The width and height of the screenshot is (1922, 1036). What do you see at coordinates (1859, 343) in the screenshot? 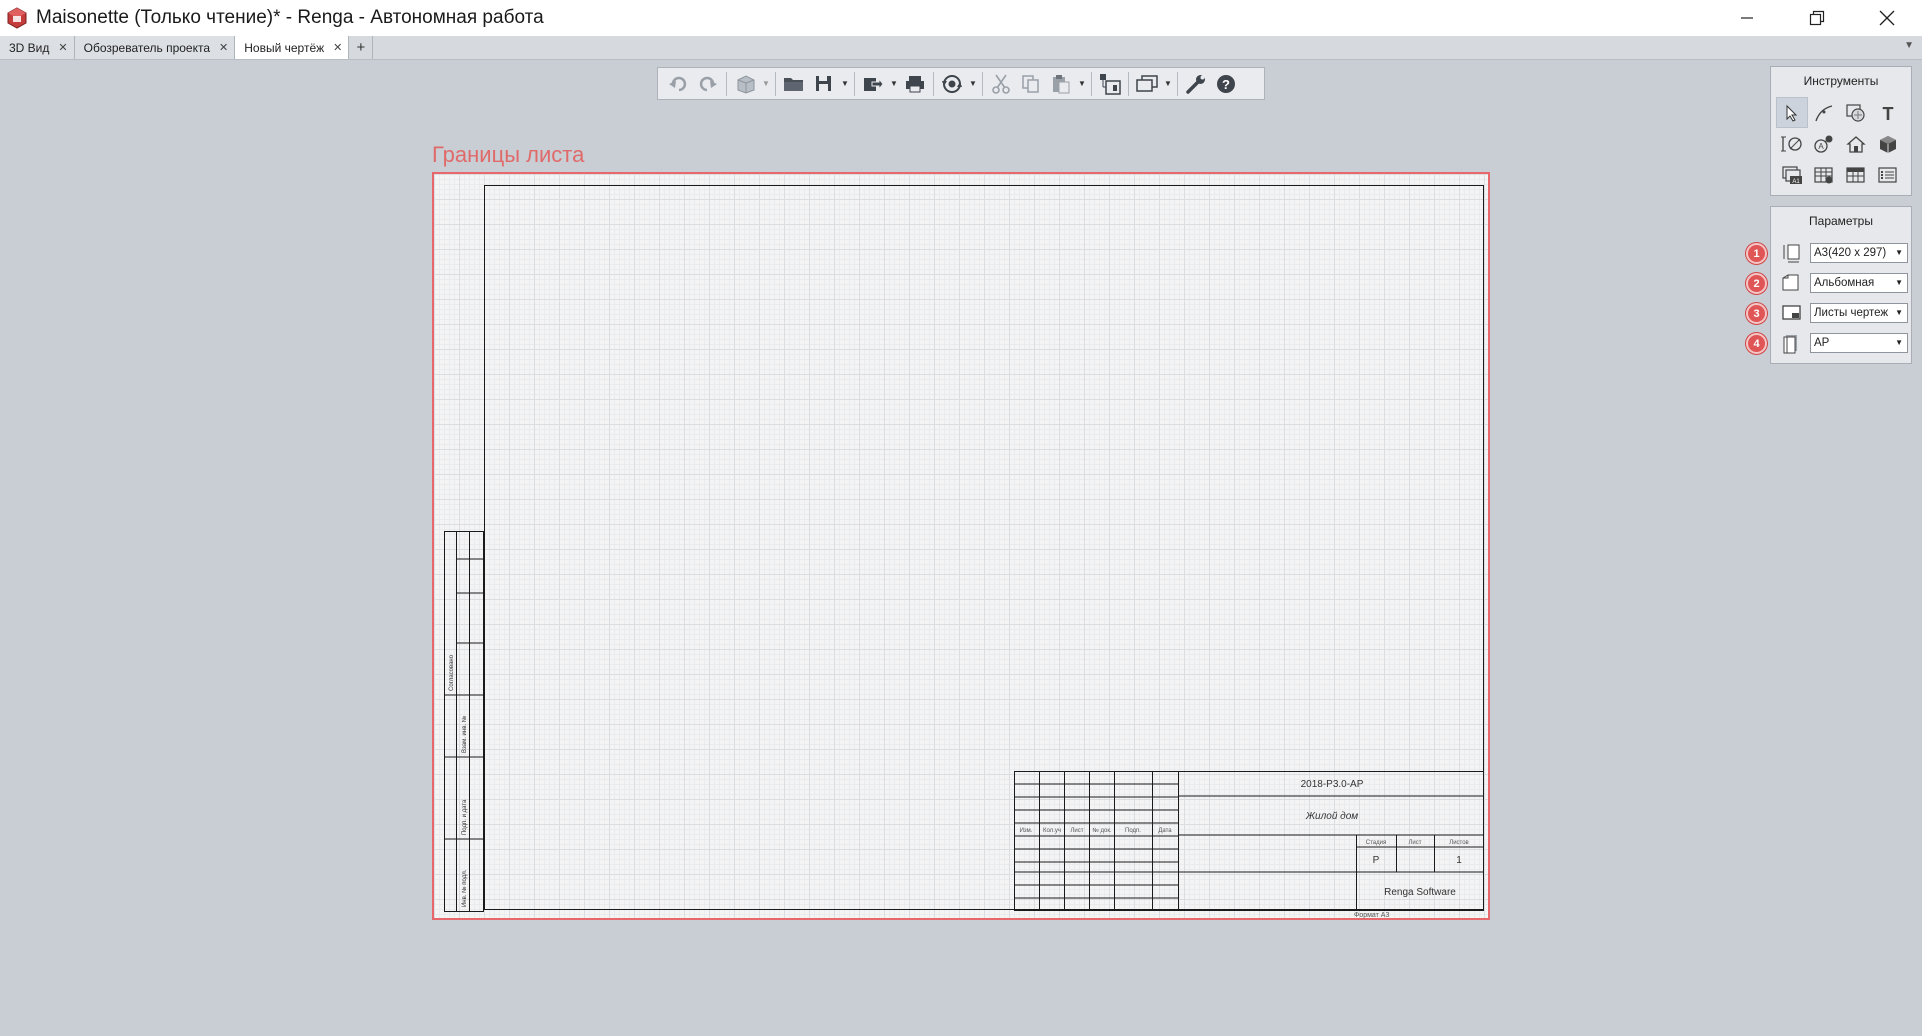
I see `section-select: АР ▼` at bounding box center [1859, 343].